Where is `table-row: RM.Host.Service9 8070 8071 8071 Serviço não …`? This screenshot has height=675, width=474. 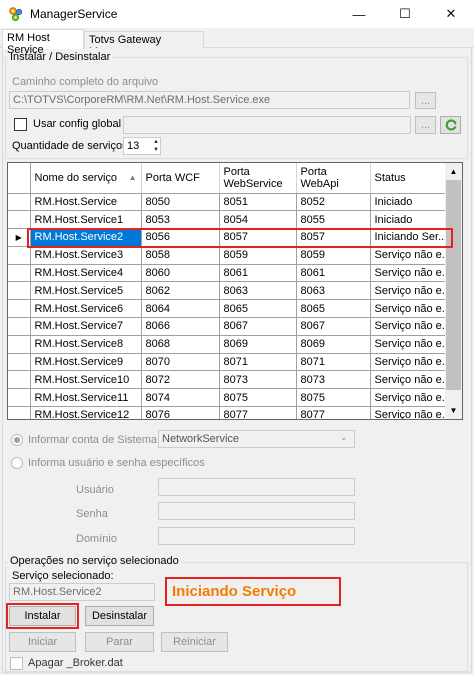
table-row: RM.Host.Service9 8070 8071 8071 Serviço não … is located at coordinates (232, 362).